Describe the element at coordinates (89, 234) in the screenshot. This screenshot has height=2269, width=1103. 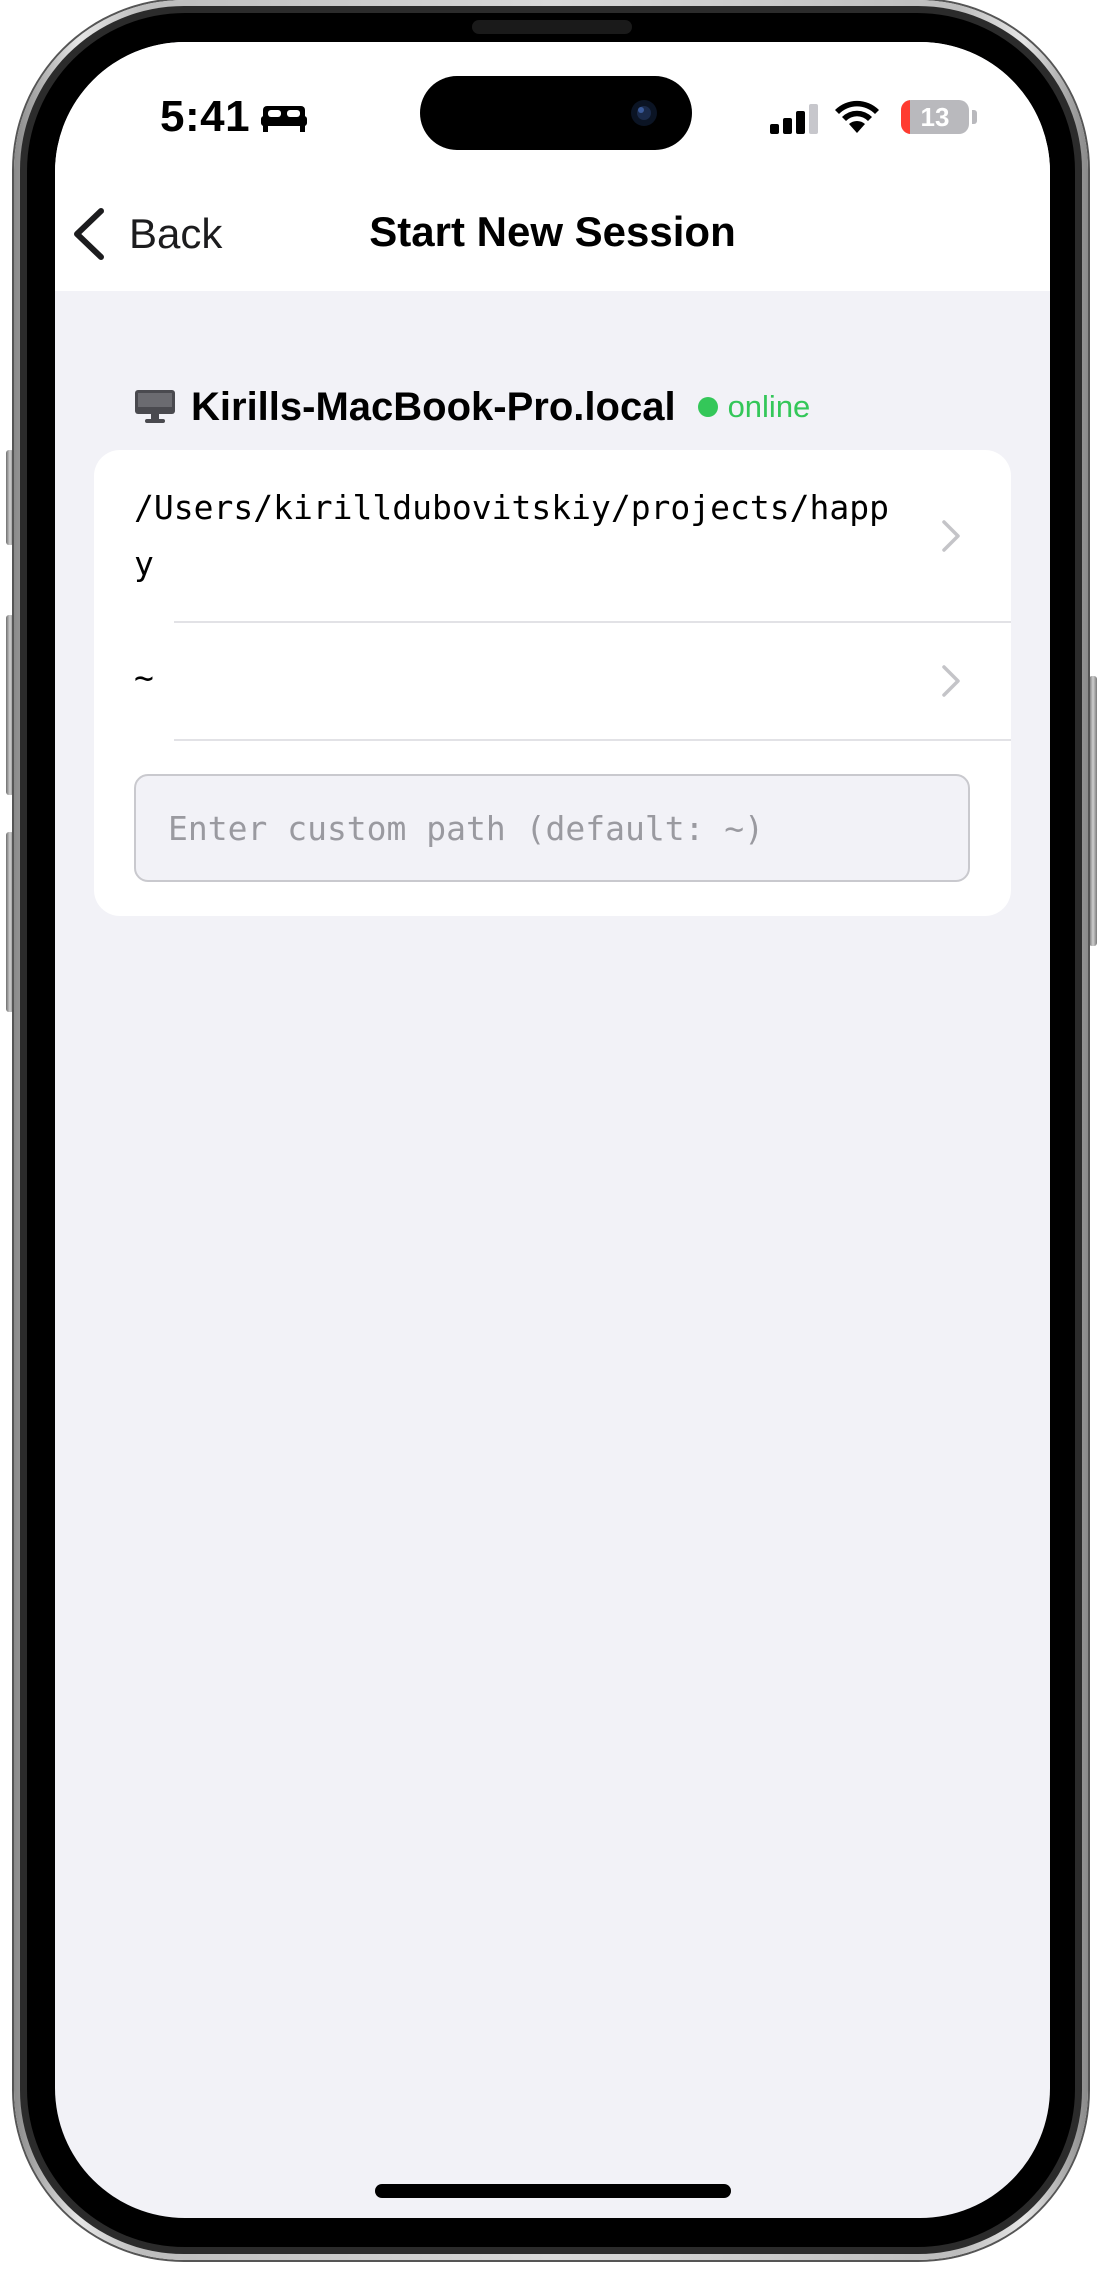
I see `chevron-left-icon` at that location.